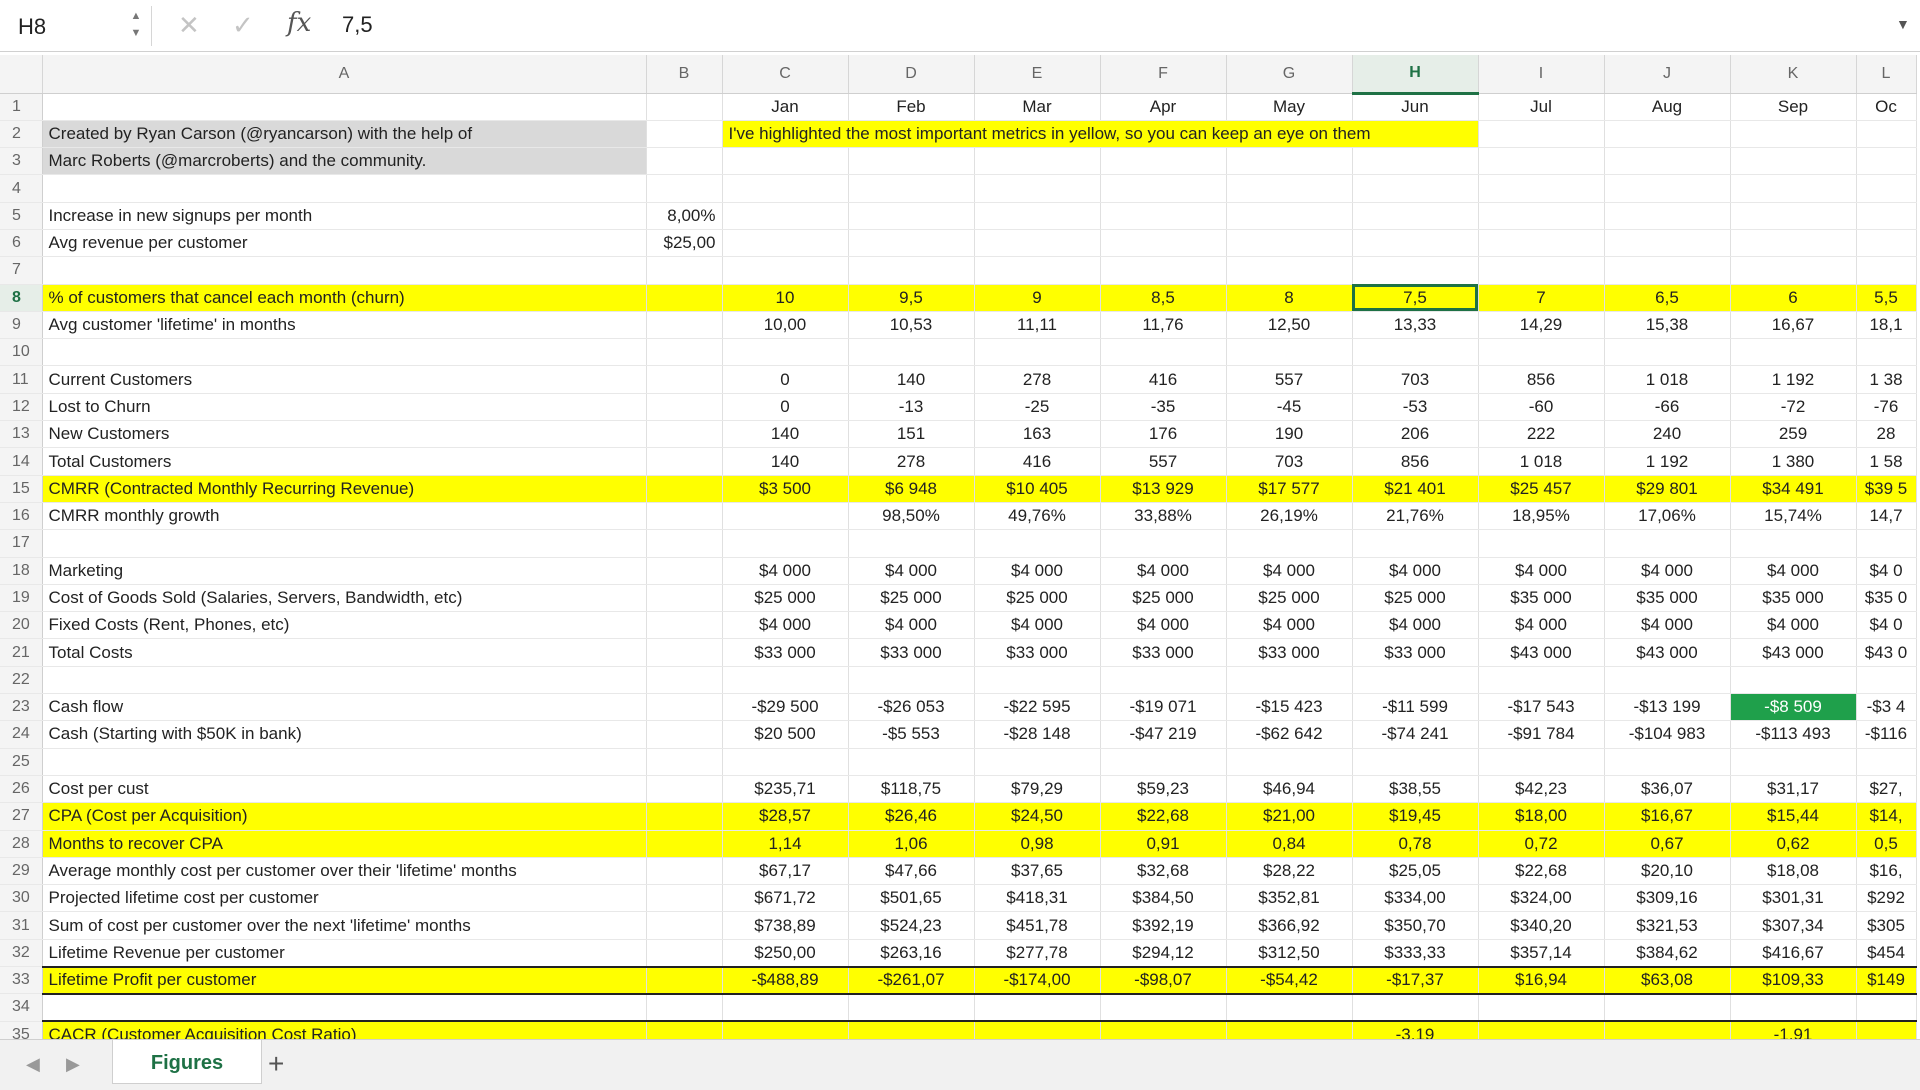 The image size is (1920, 1090). Describe the element at coordinates (1289, 734) in the screenshot. I see `value-cell: -$62 642` at that location.